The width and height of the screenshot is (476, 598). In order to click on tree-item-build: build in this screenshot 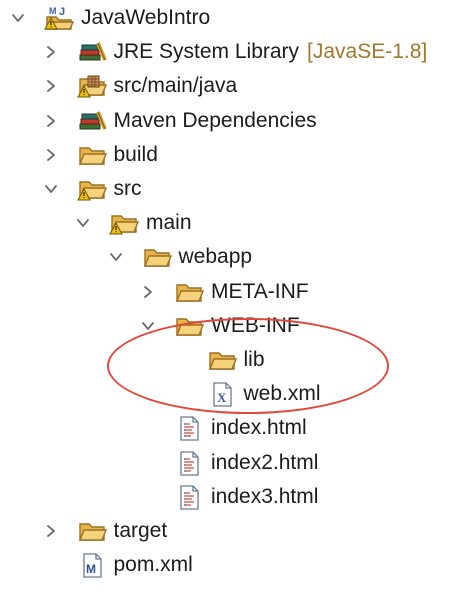, I will do `click(238, 155)`.